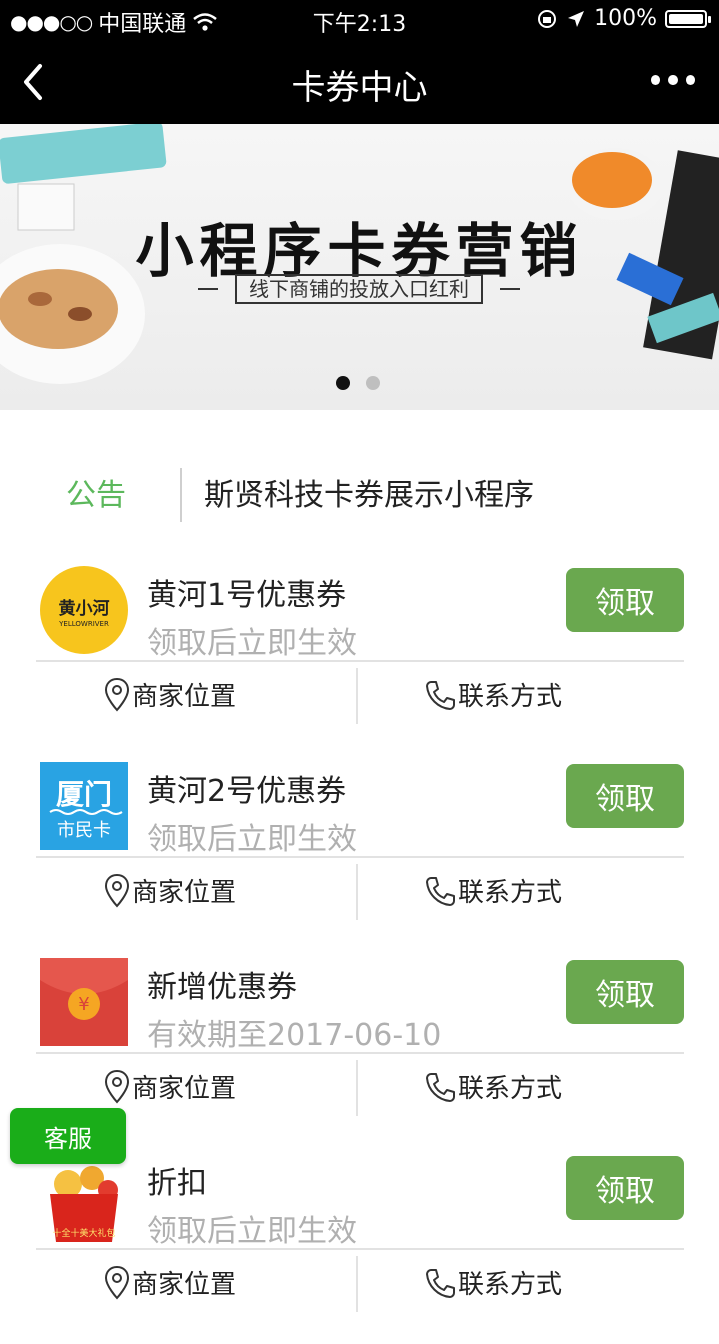 Image resolution: width=719 pixels, height=1344 pixels. What do you see at coordinates (222, 987) in the screenshot?
I see `coupon-name: 新增优惠券` at bounding box center [222, 987].